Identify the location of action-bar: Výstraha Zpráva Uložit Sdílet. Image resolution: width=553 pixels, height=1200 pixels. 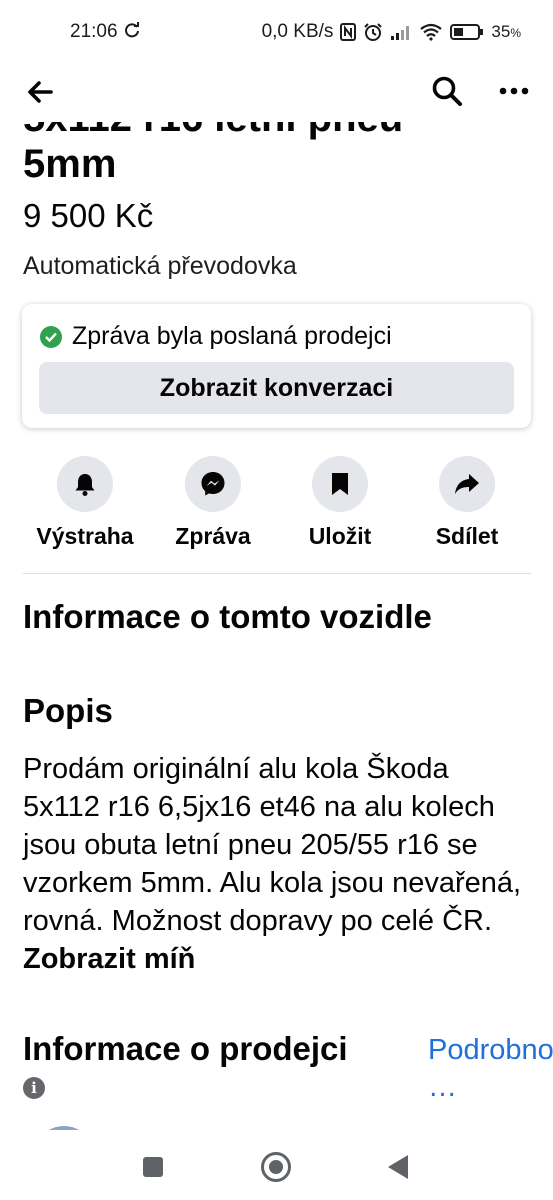
(276, 506).